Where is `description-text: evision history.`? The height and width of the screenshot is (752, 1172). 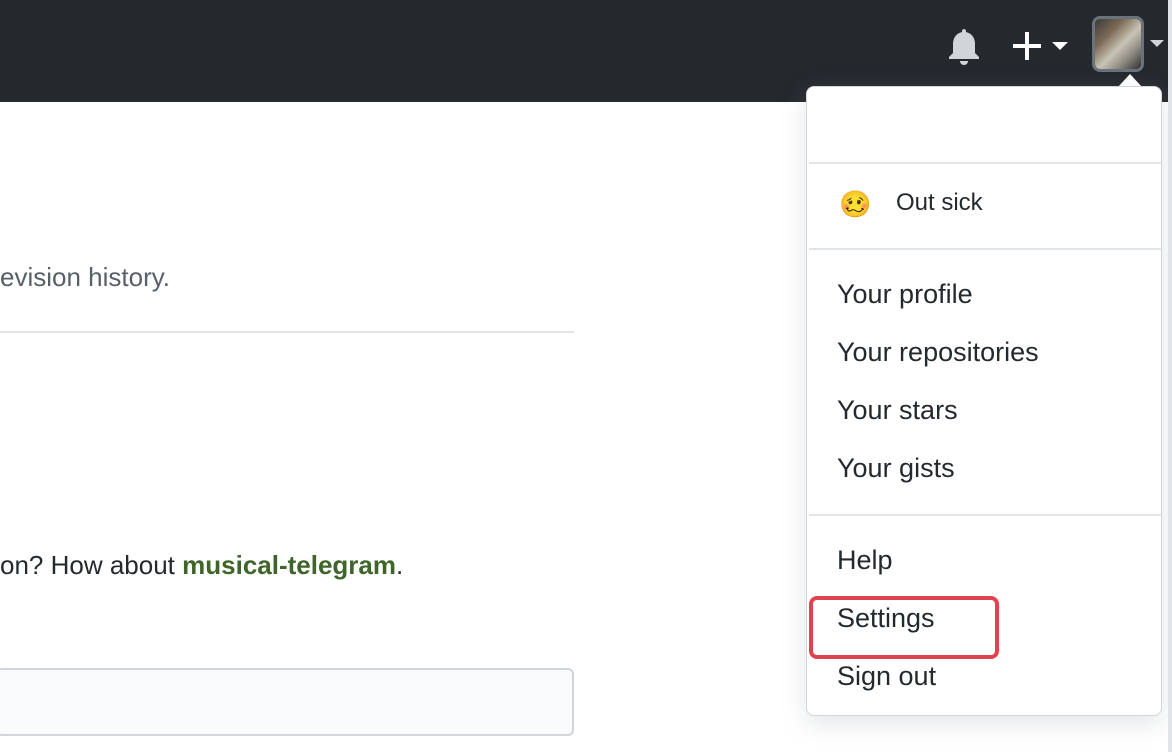
description-text: evision history. is located at coordinates (85, 277).